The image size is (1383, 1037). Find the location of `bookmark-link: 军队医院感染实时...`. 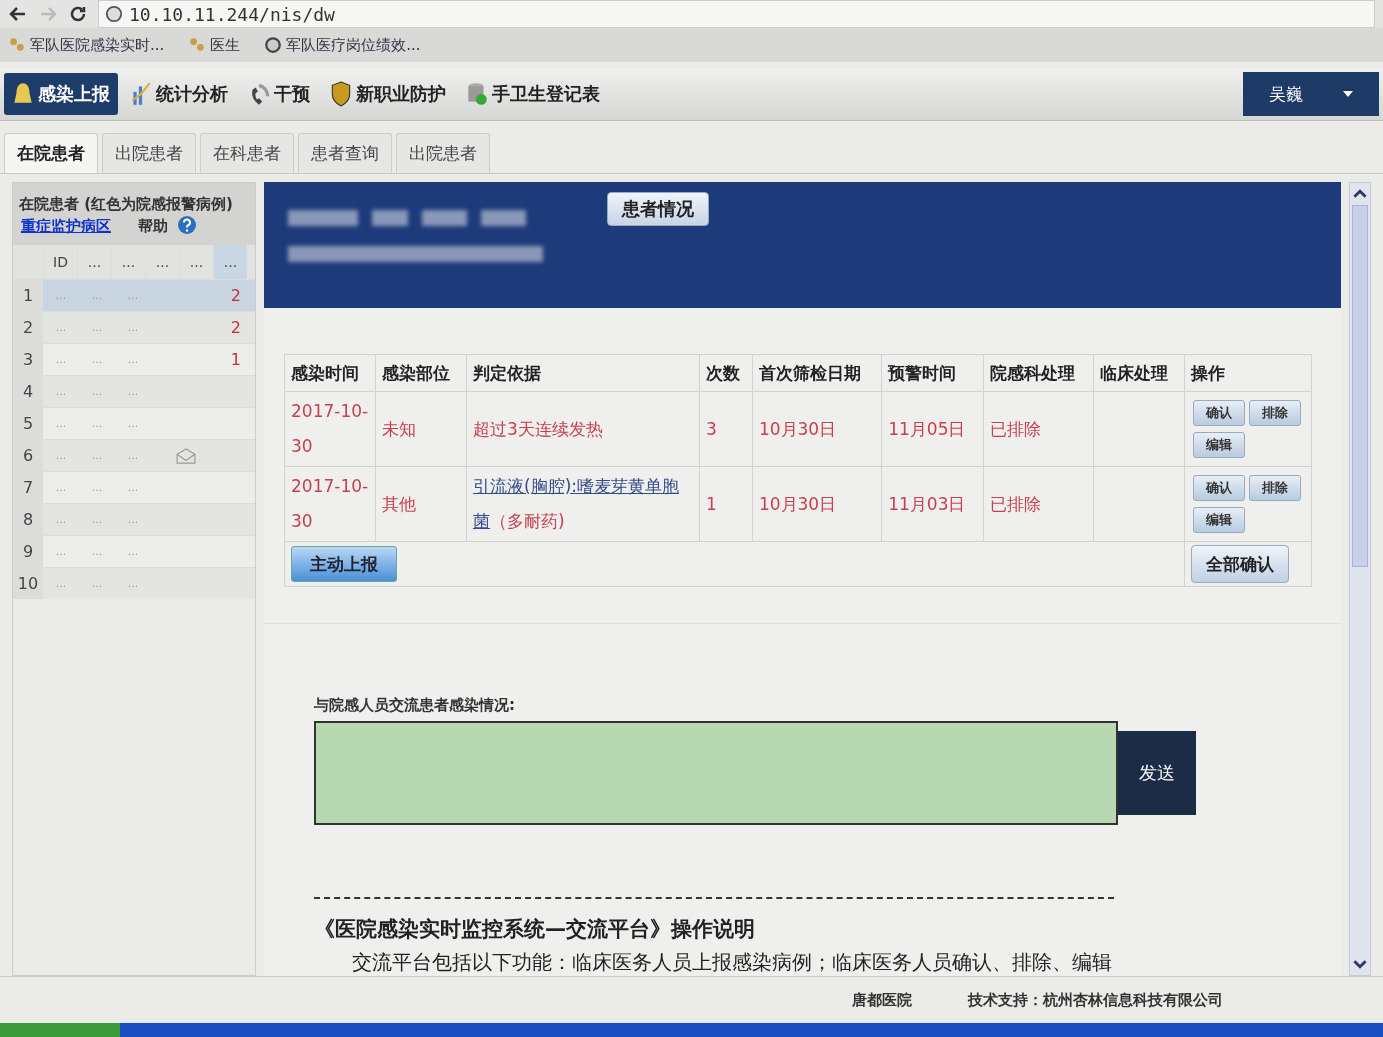

bookmark-link: 军队医院感染实时... is located at coordinates (86, 45).